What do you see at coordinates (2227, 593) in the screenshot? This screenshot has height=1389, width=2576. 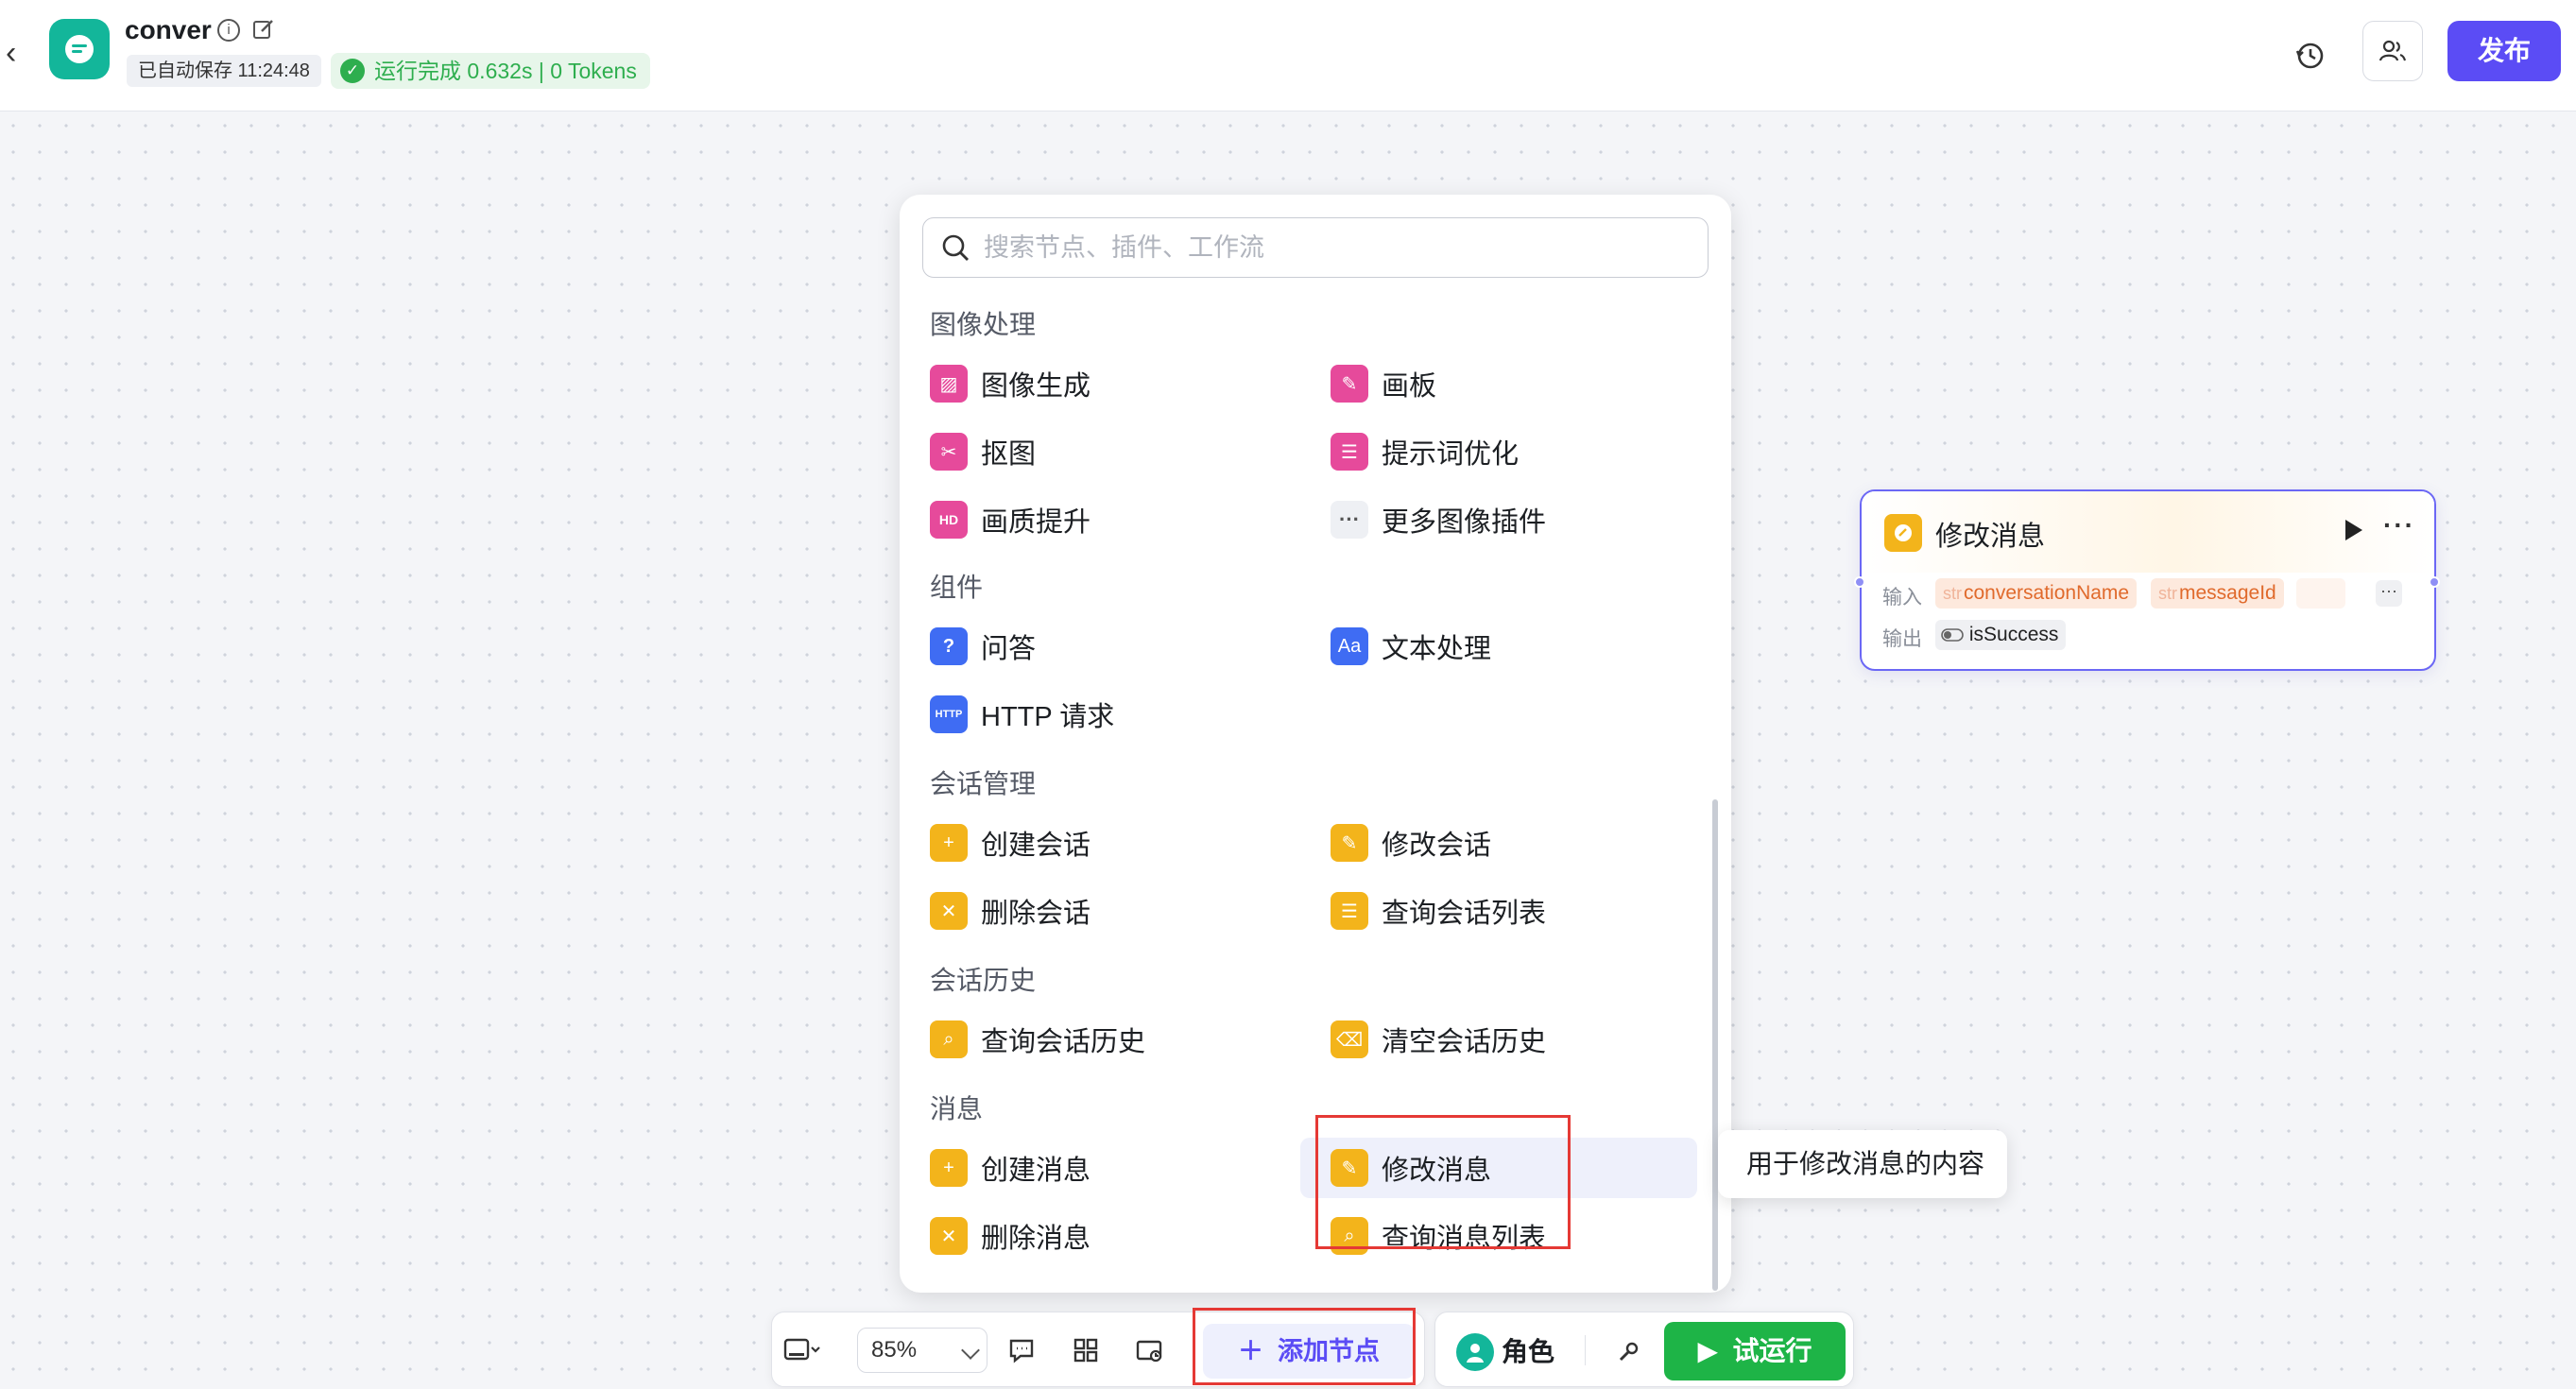 I see `input-param-name: messageId` at bounding box center [2227, 593].